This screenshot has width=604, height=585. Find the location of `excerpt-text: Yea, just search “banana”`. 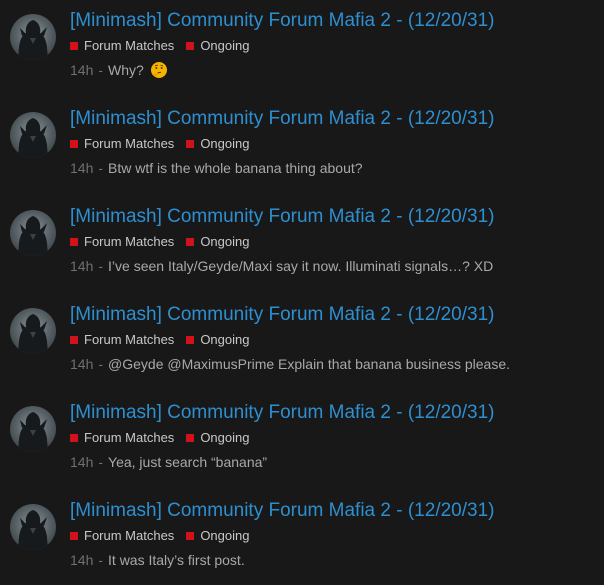

excerpt-text: Yea, just search “banana” is located at coordinates (188, 462).